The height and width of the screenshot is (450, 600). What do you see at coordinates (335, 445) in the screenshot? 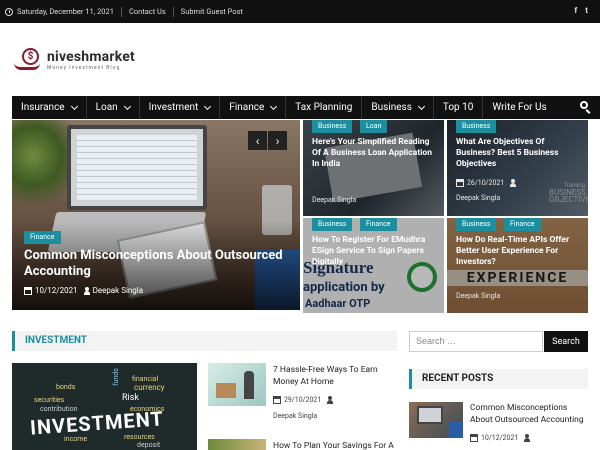
I see `post-2-title: How To Plan Your Savings For A` at bounding box center [335, 445].